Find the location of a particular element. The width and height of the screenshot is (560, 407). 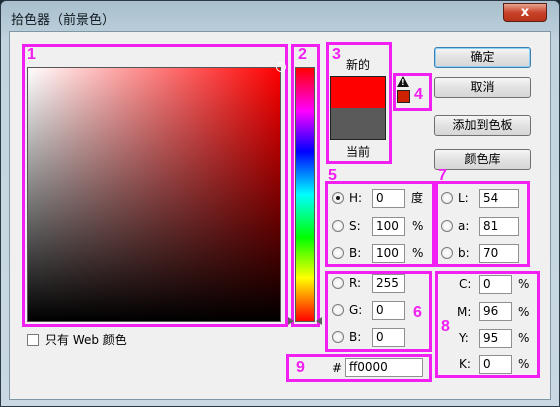

gamut-warning-swatch is located at coordinates (403, 96).